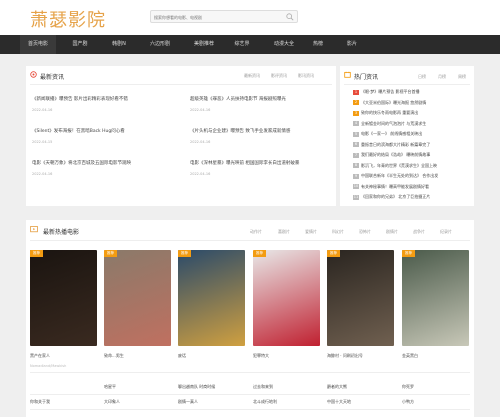 The height and width of the screenshot is (417, 500). Describe the element at coordinates (356, 186) in the screenshot. I see `rank-badge: 10` at that location.